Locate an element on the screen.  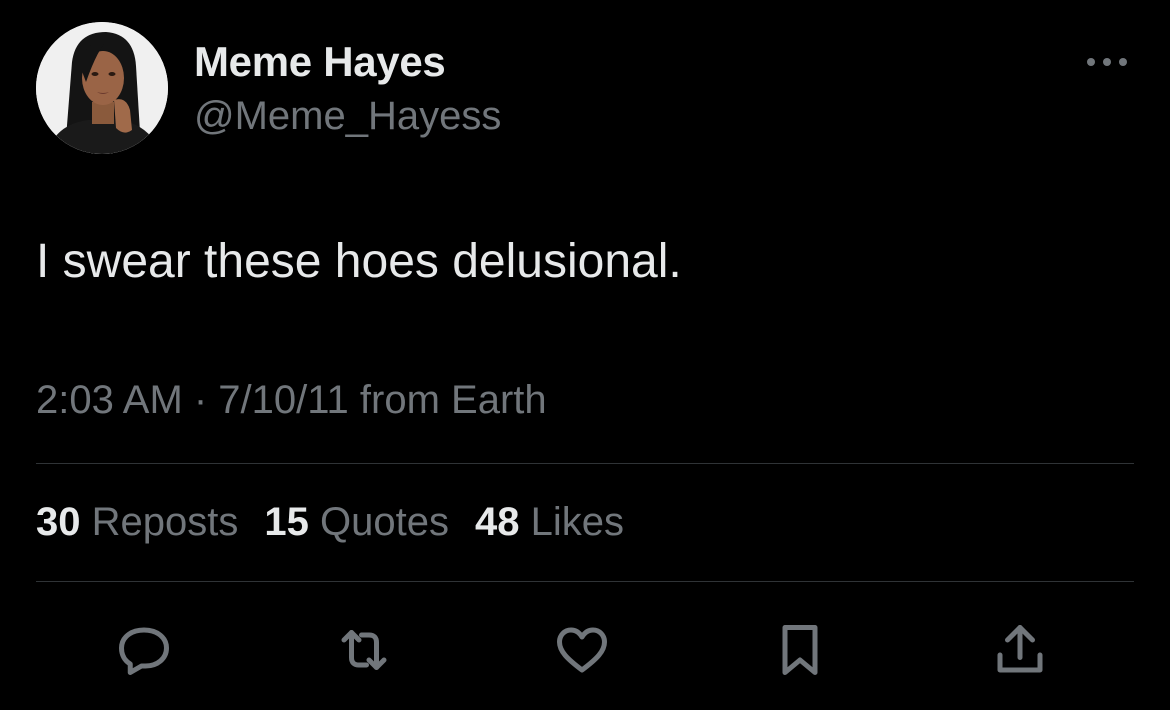
user-handle: @Meme_Hayess is located at coordinates (347, 116).